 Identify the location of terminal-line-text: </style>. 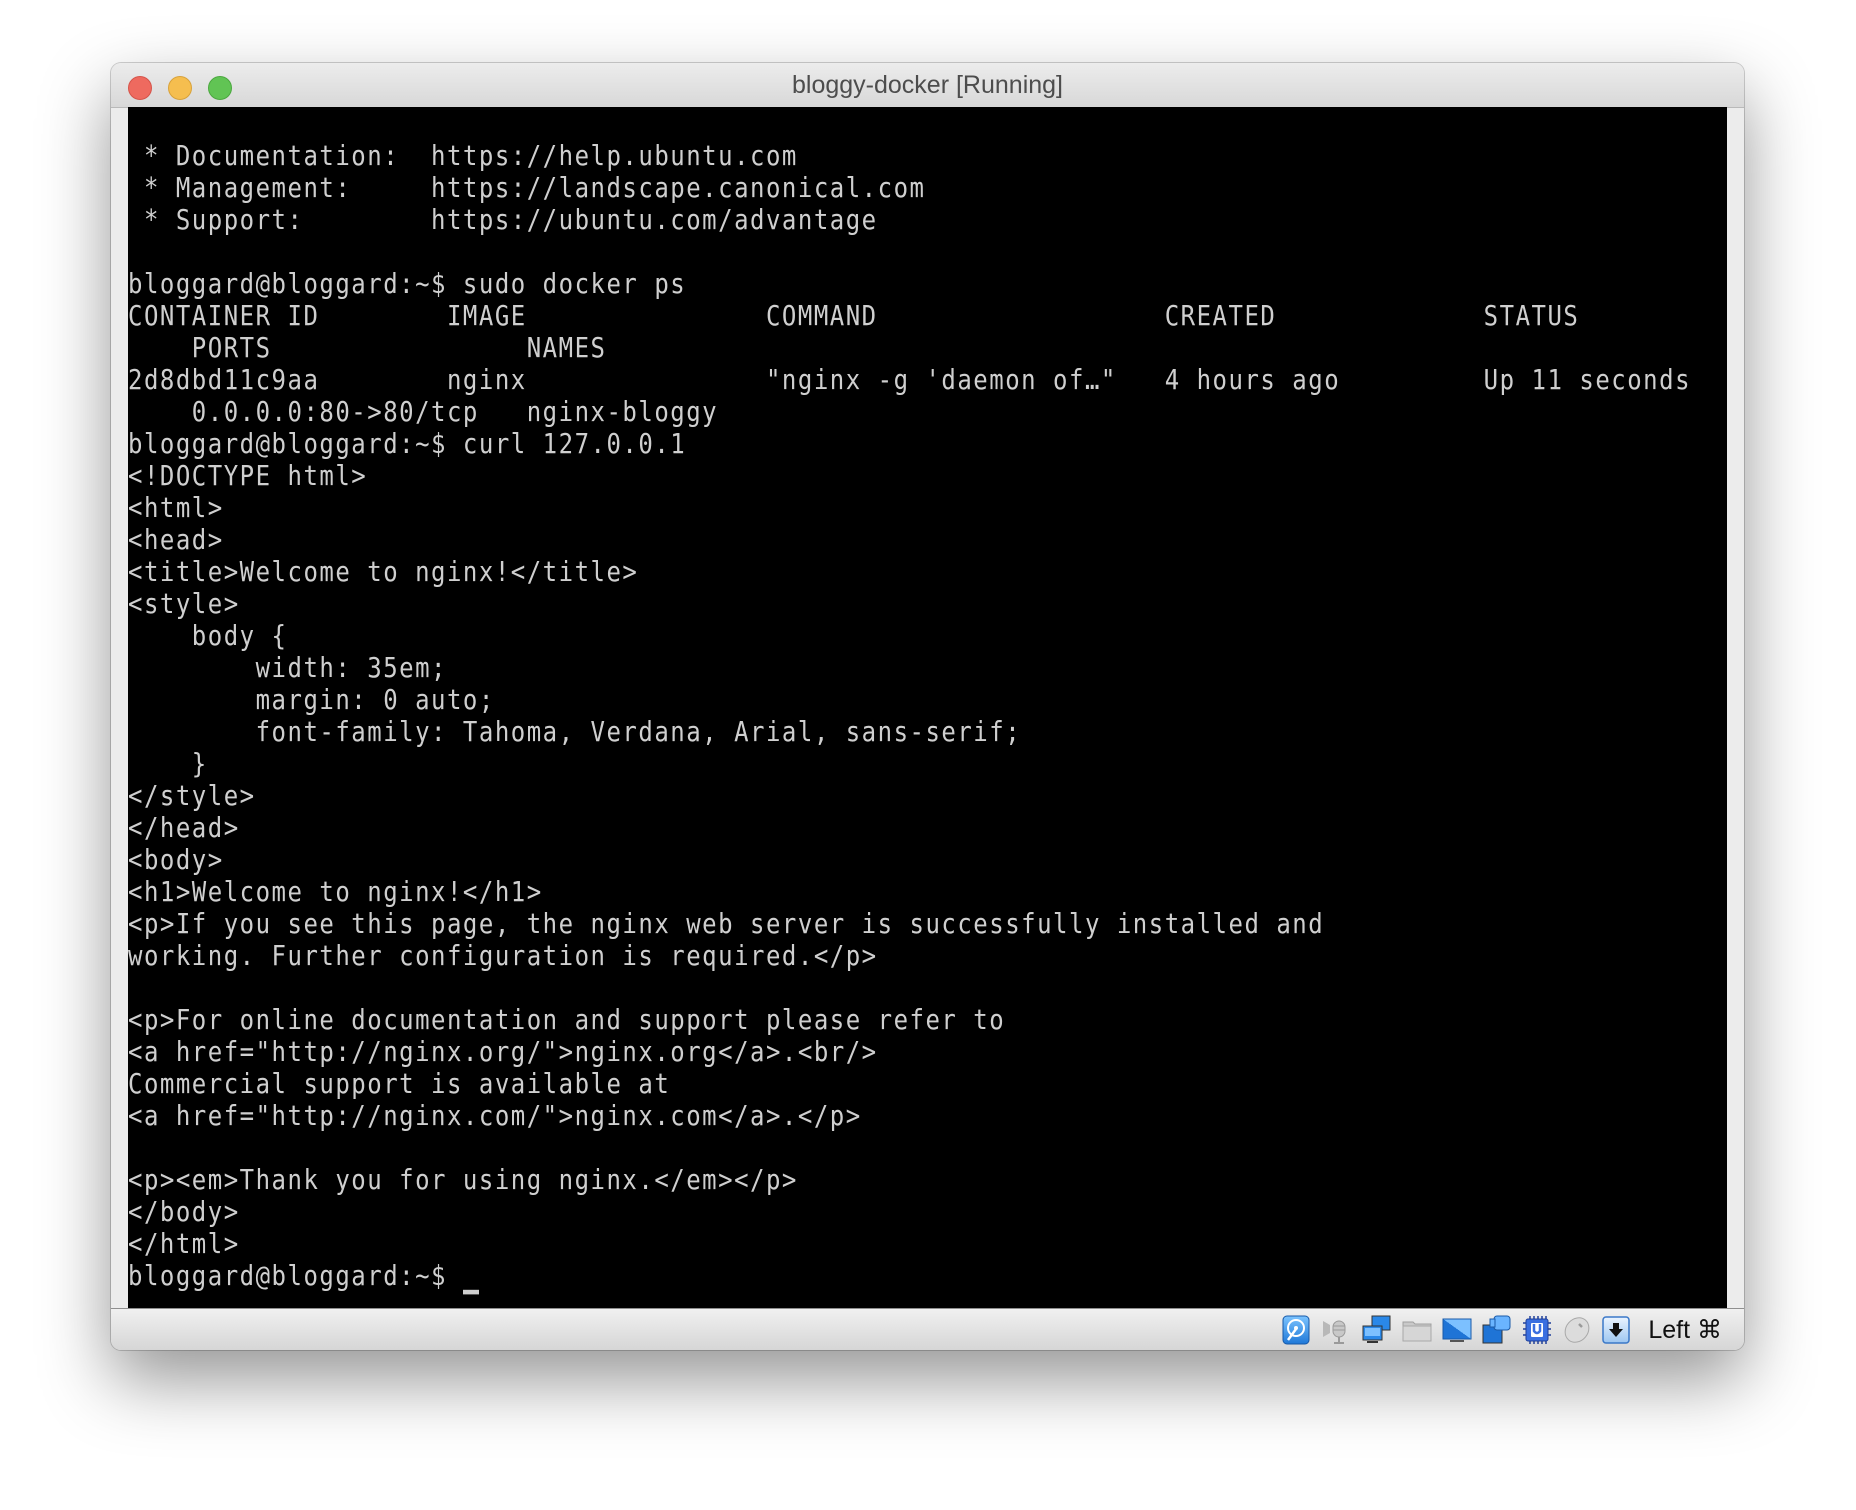
(192, 796).